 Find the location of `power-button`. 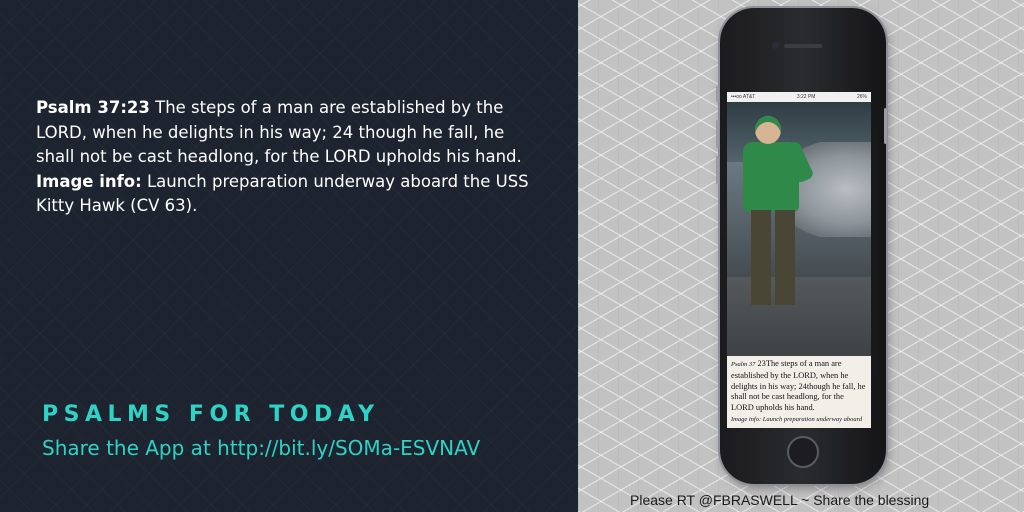

power-button is located at coordinates (885, 126).